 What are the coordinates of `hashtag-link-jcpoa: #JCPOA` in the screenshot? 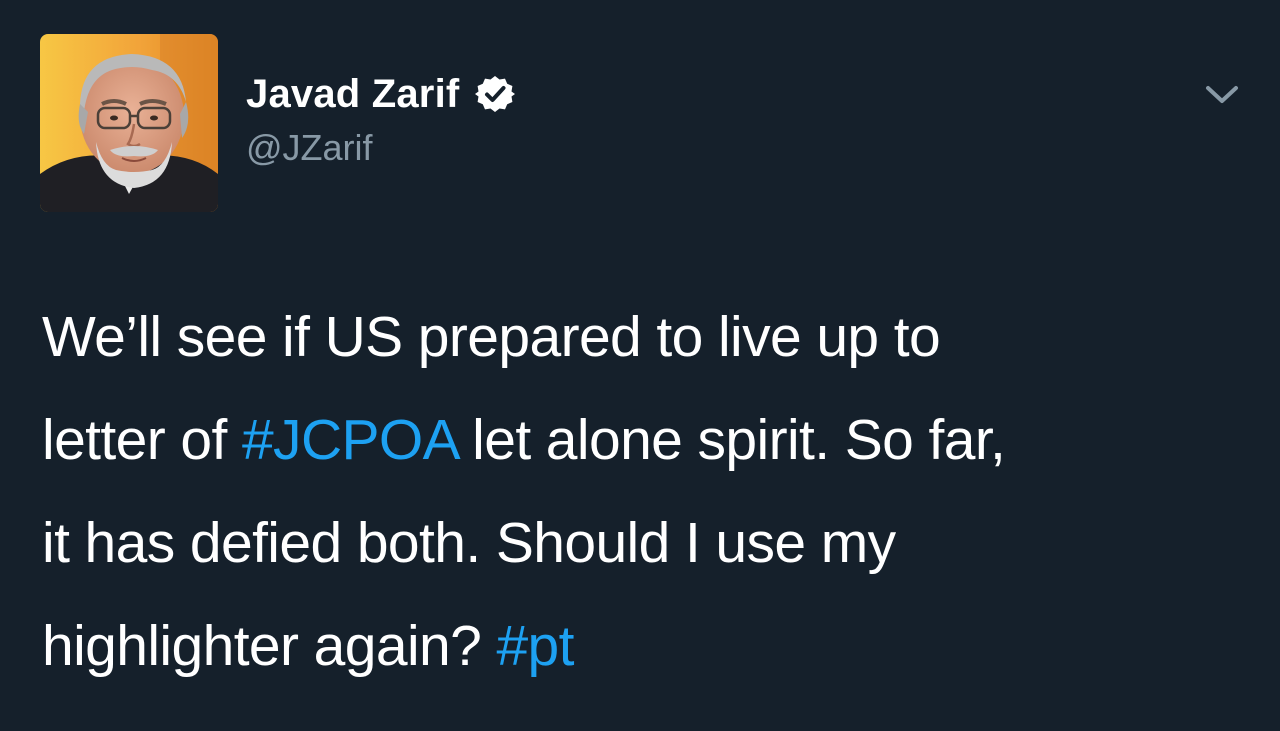 It's located at (350, 440).